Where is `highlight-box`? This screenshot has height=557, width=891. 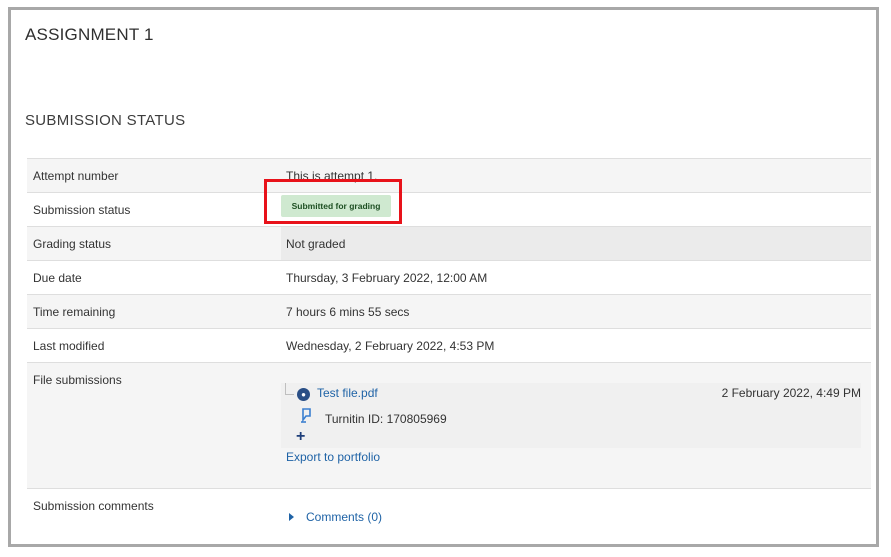 highlight-box is located at coordinates (333, 201).